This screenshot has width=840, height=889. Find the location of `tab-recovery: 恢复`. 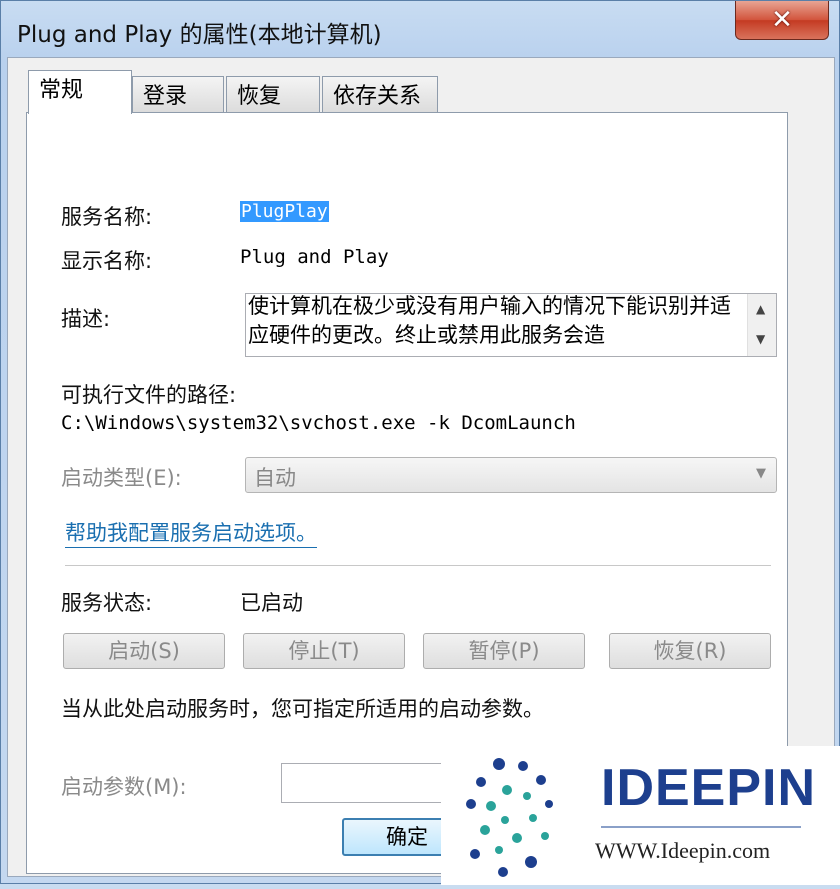

tab-recovery: 恢复 is located at coordinates (273, 94).